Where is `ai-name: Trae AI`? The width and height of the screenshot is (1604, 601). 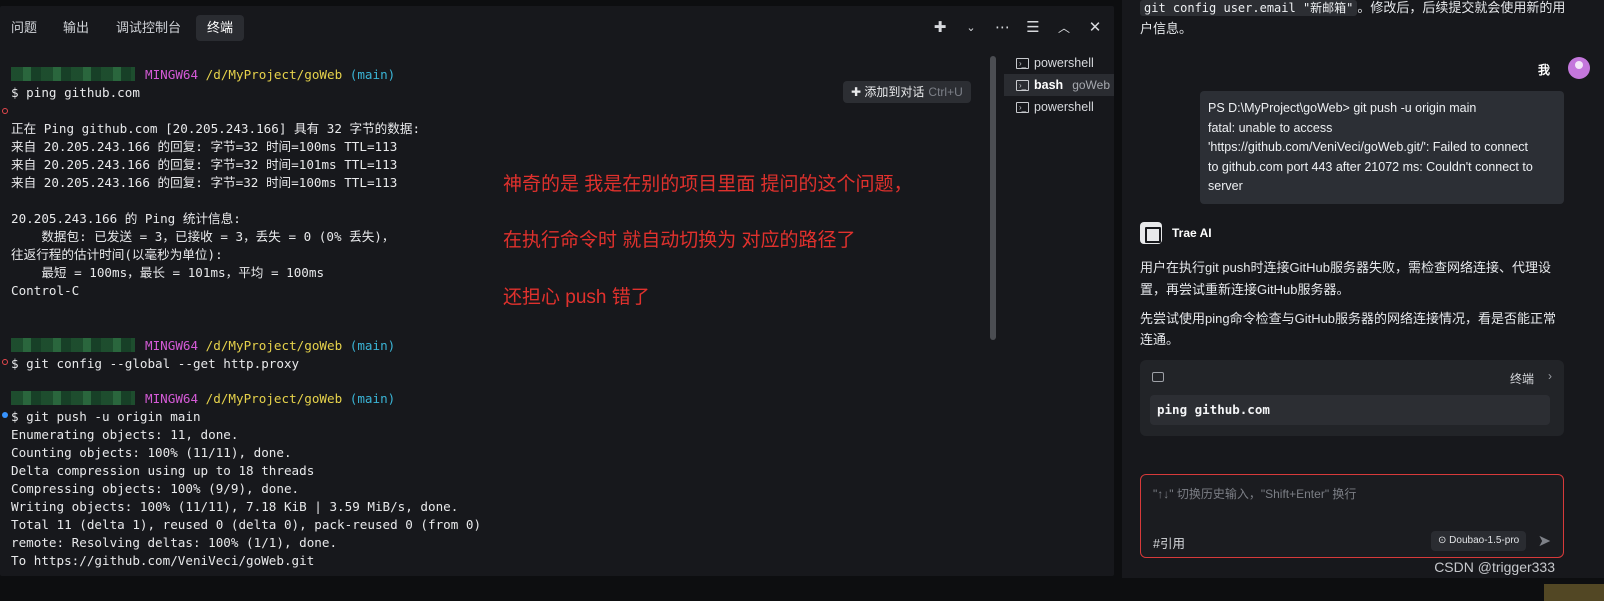
ai-name: Trae AI is located at coordinates (1192, 233).